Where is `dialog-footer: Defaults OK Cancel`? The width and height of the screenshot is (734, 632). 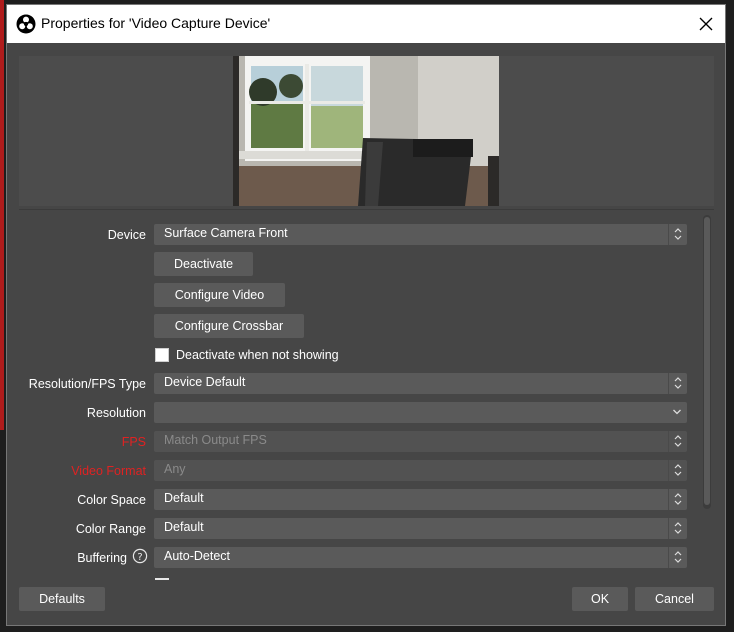
dialog-footer: Defaults OK Cancel is located at coordinates (366, 603).